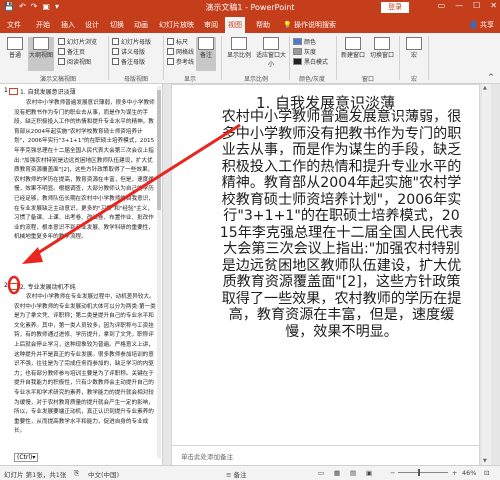 The height and width of the screenshot is (480, 500). Describe the element at coordinates (135, 191) in the screenshot. I see `annotation-arrow-line` at that location.